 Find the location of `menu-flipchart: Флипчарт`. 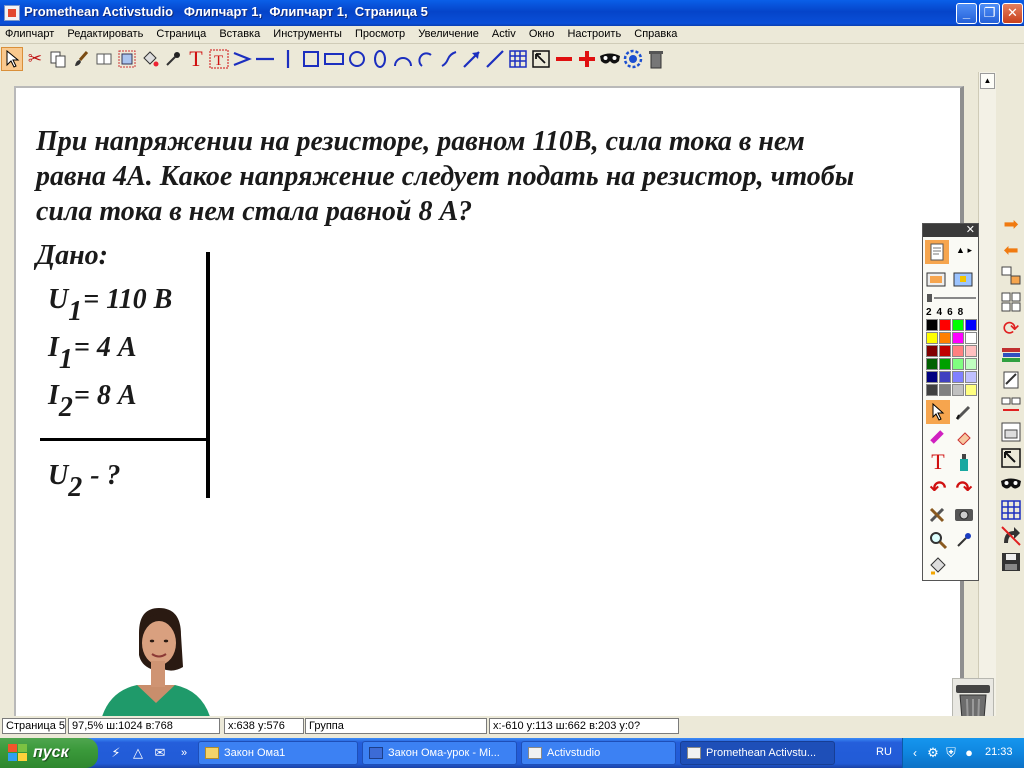

menu-flipchart: Флипчарт is located at coordinates (29, 33).